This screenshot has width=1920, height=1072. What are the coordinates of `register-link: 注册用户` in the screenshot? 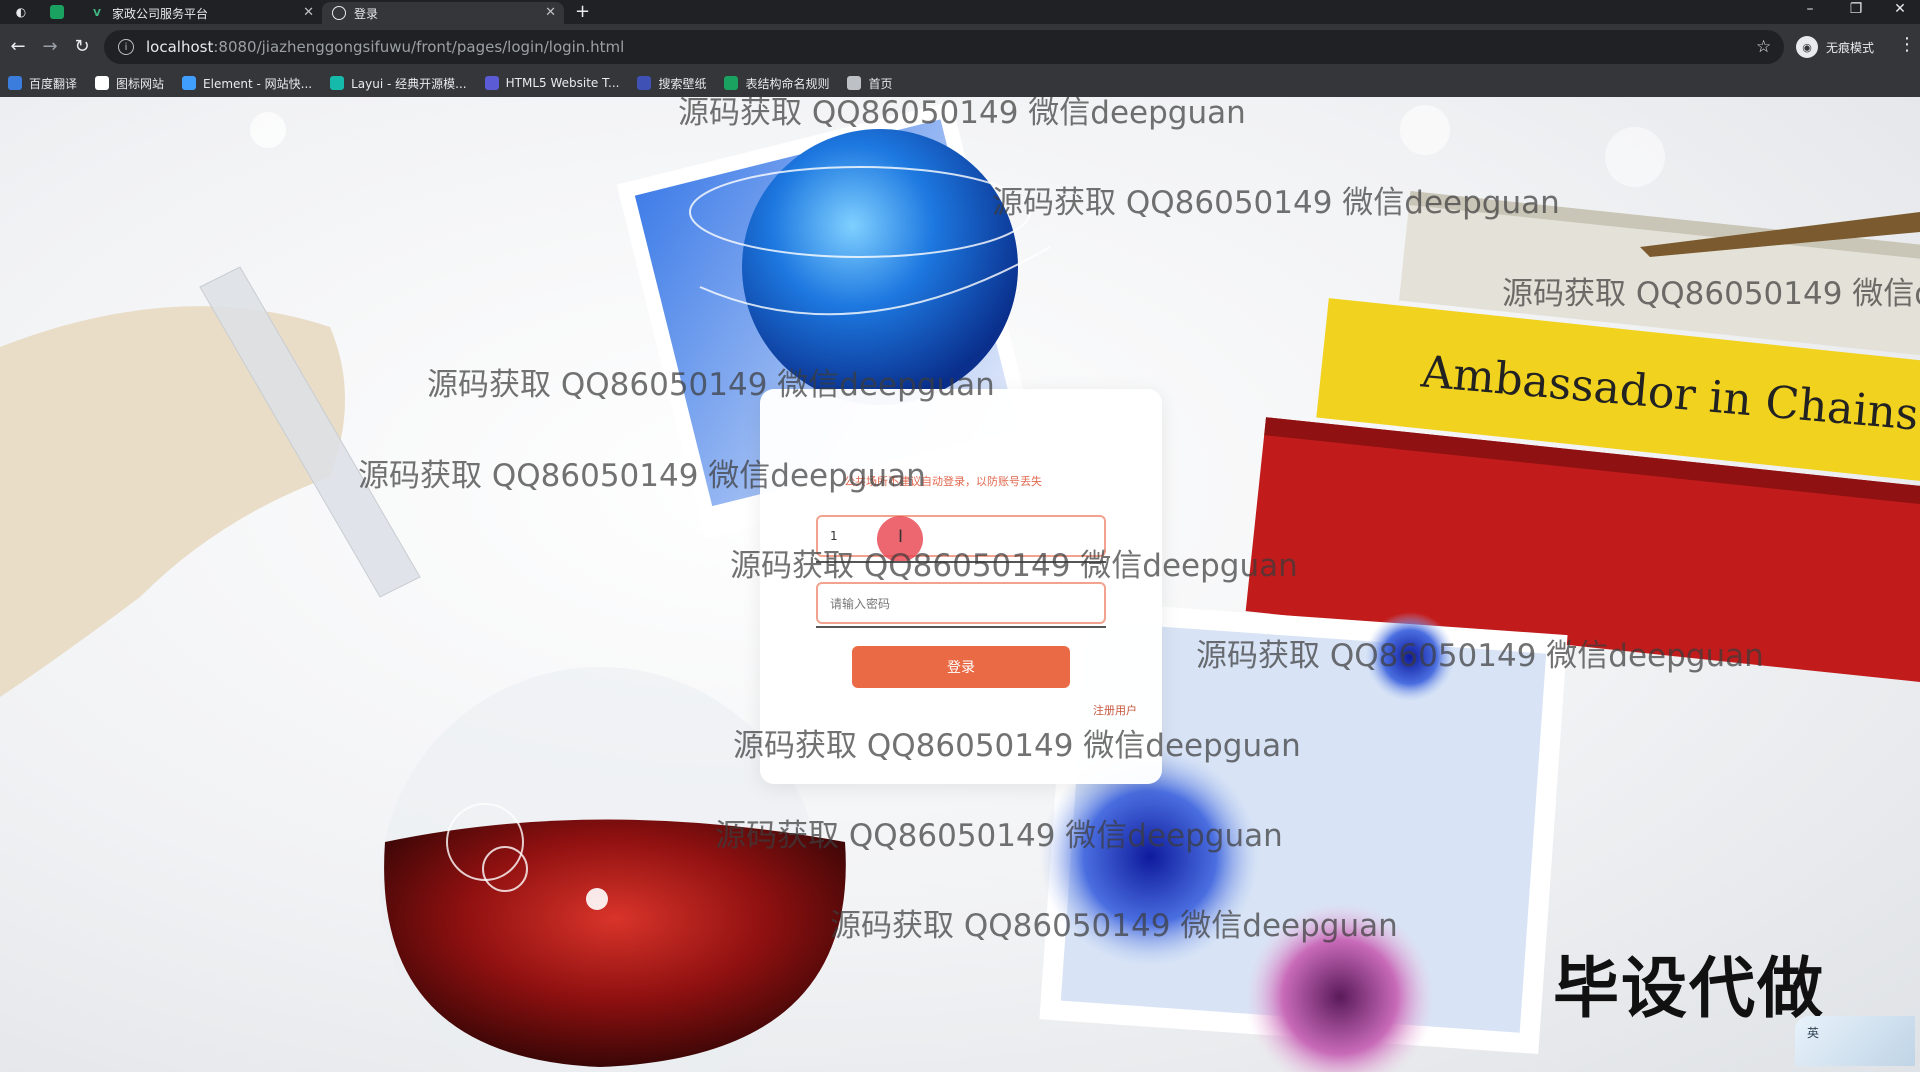 It's located at (1115, 710).